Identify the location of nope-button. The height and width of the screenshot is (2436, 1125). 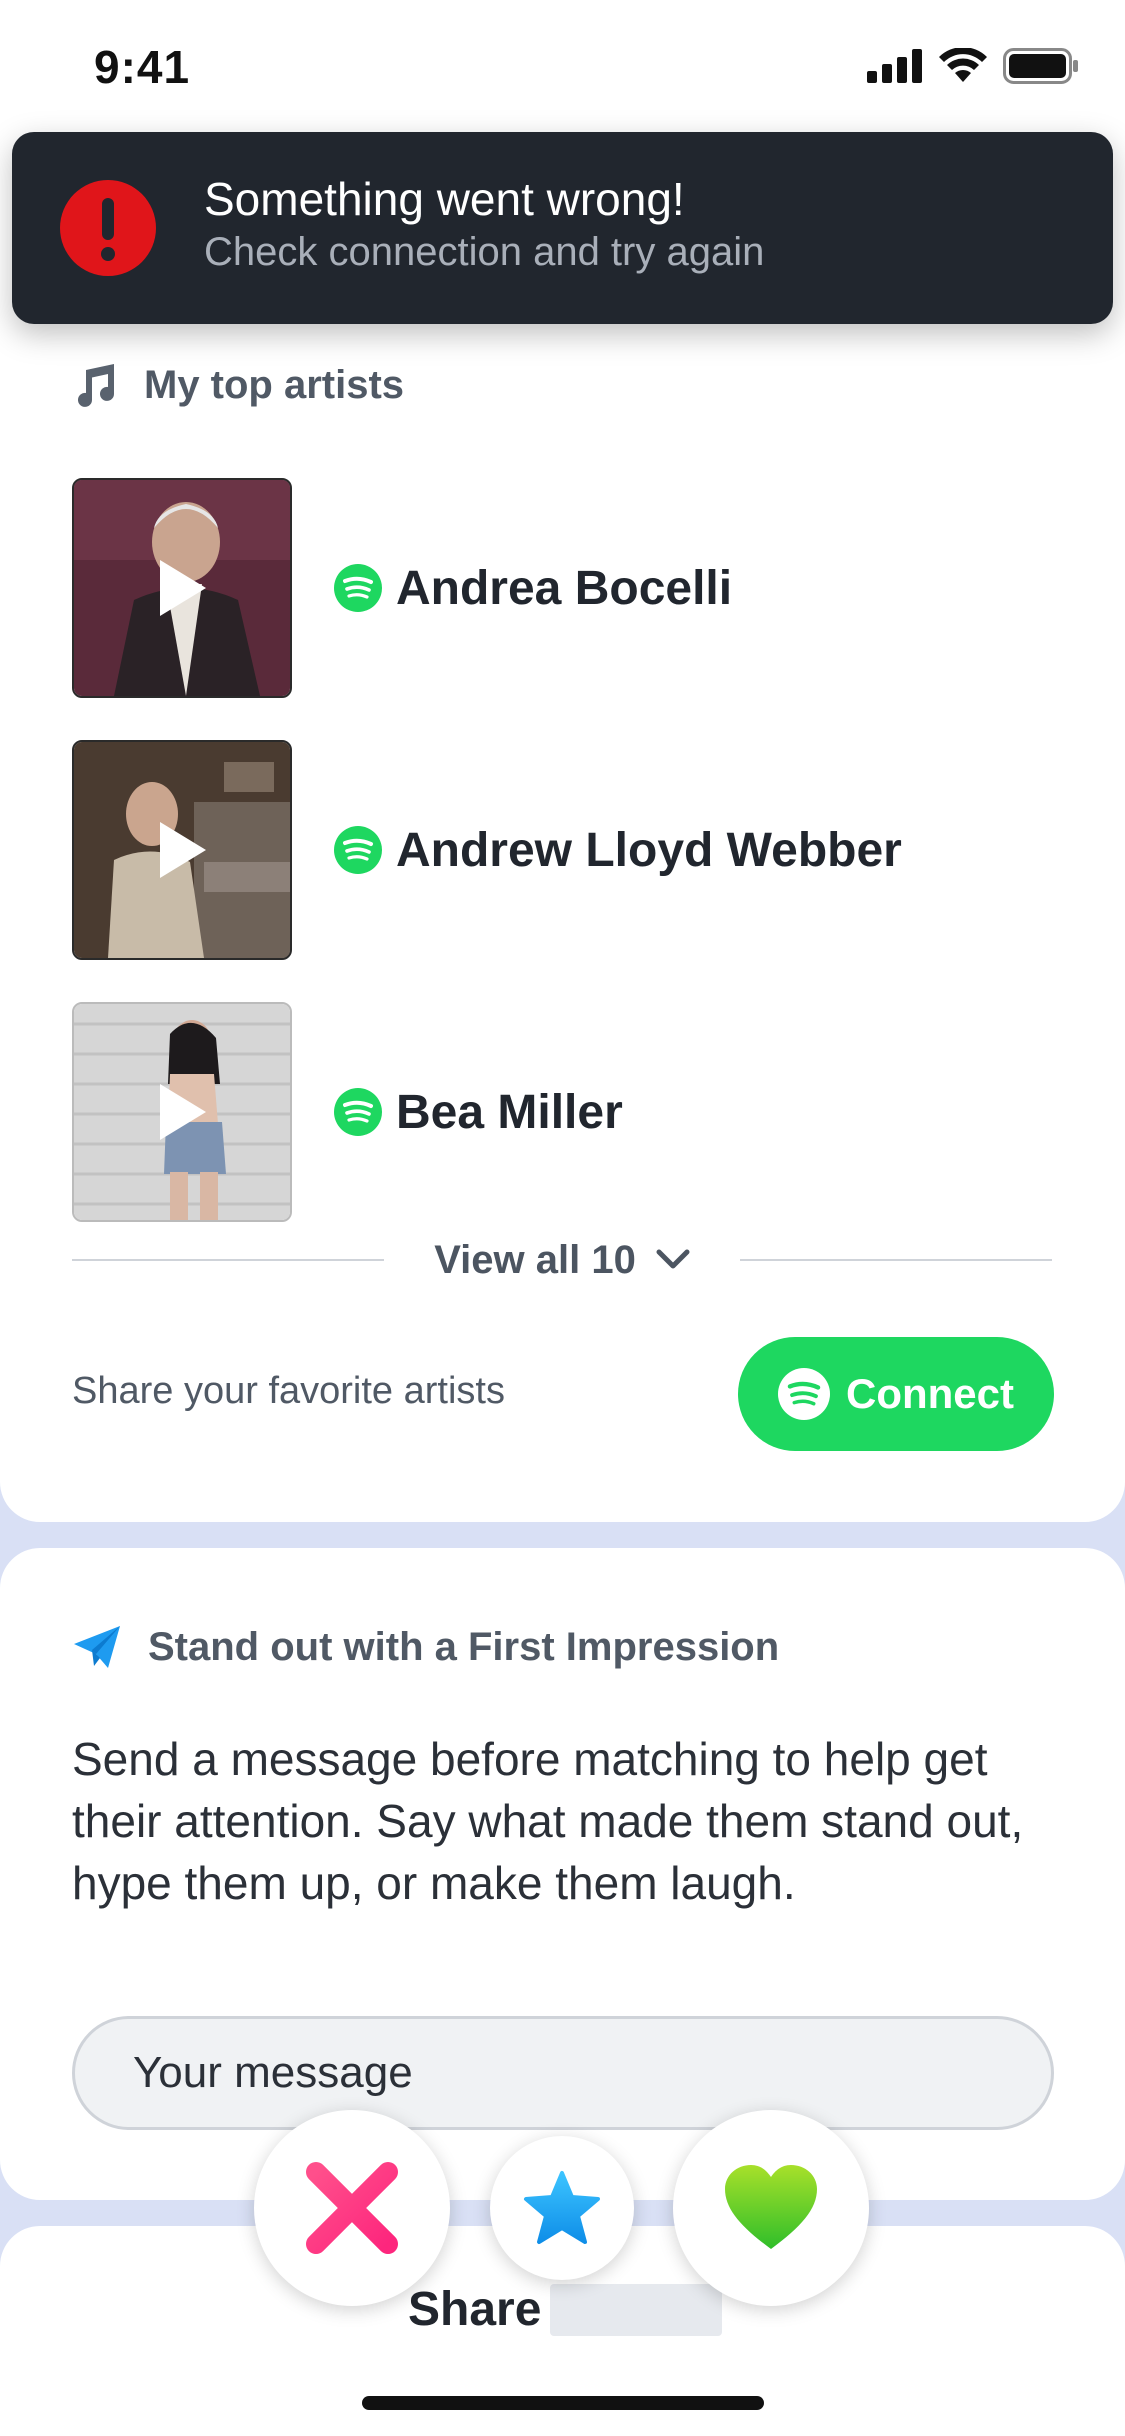
(352, 2208).